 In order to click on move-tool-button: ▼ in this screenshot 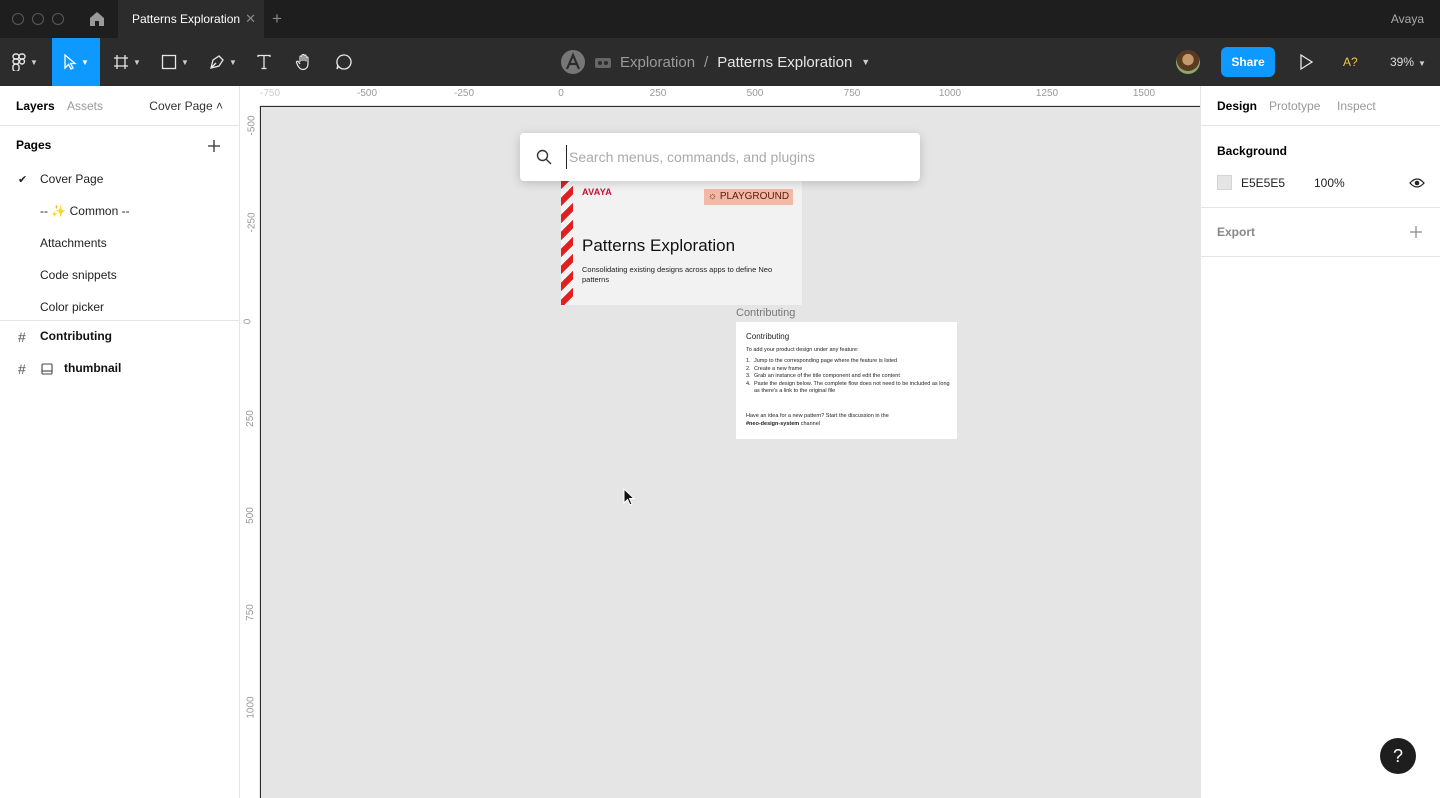, I will do `click(76, 62)`.